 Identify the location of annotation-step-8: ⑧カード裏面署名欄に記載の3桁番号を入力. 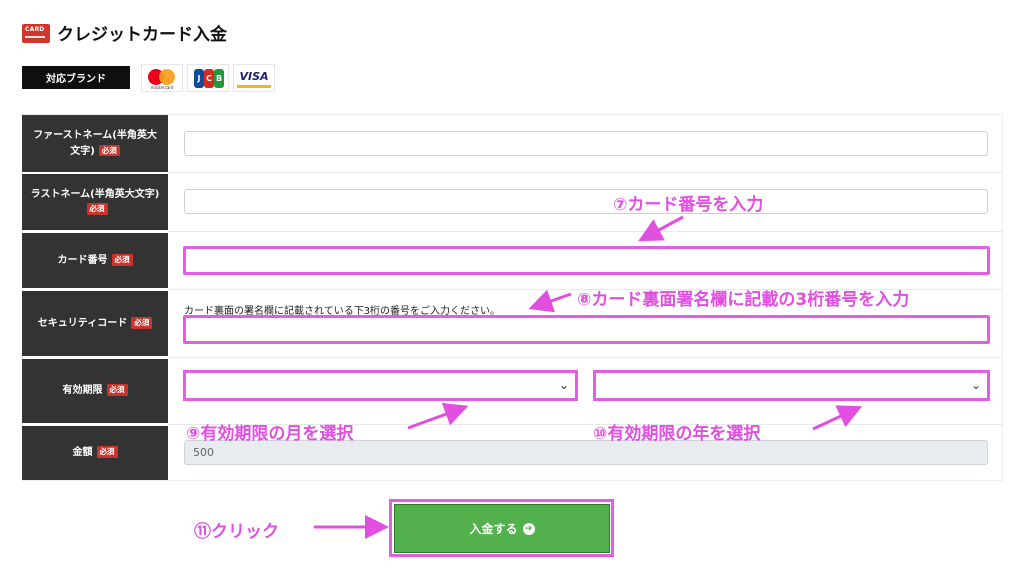
(743, 300).